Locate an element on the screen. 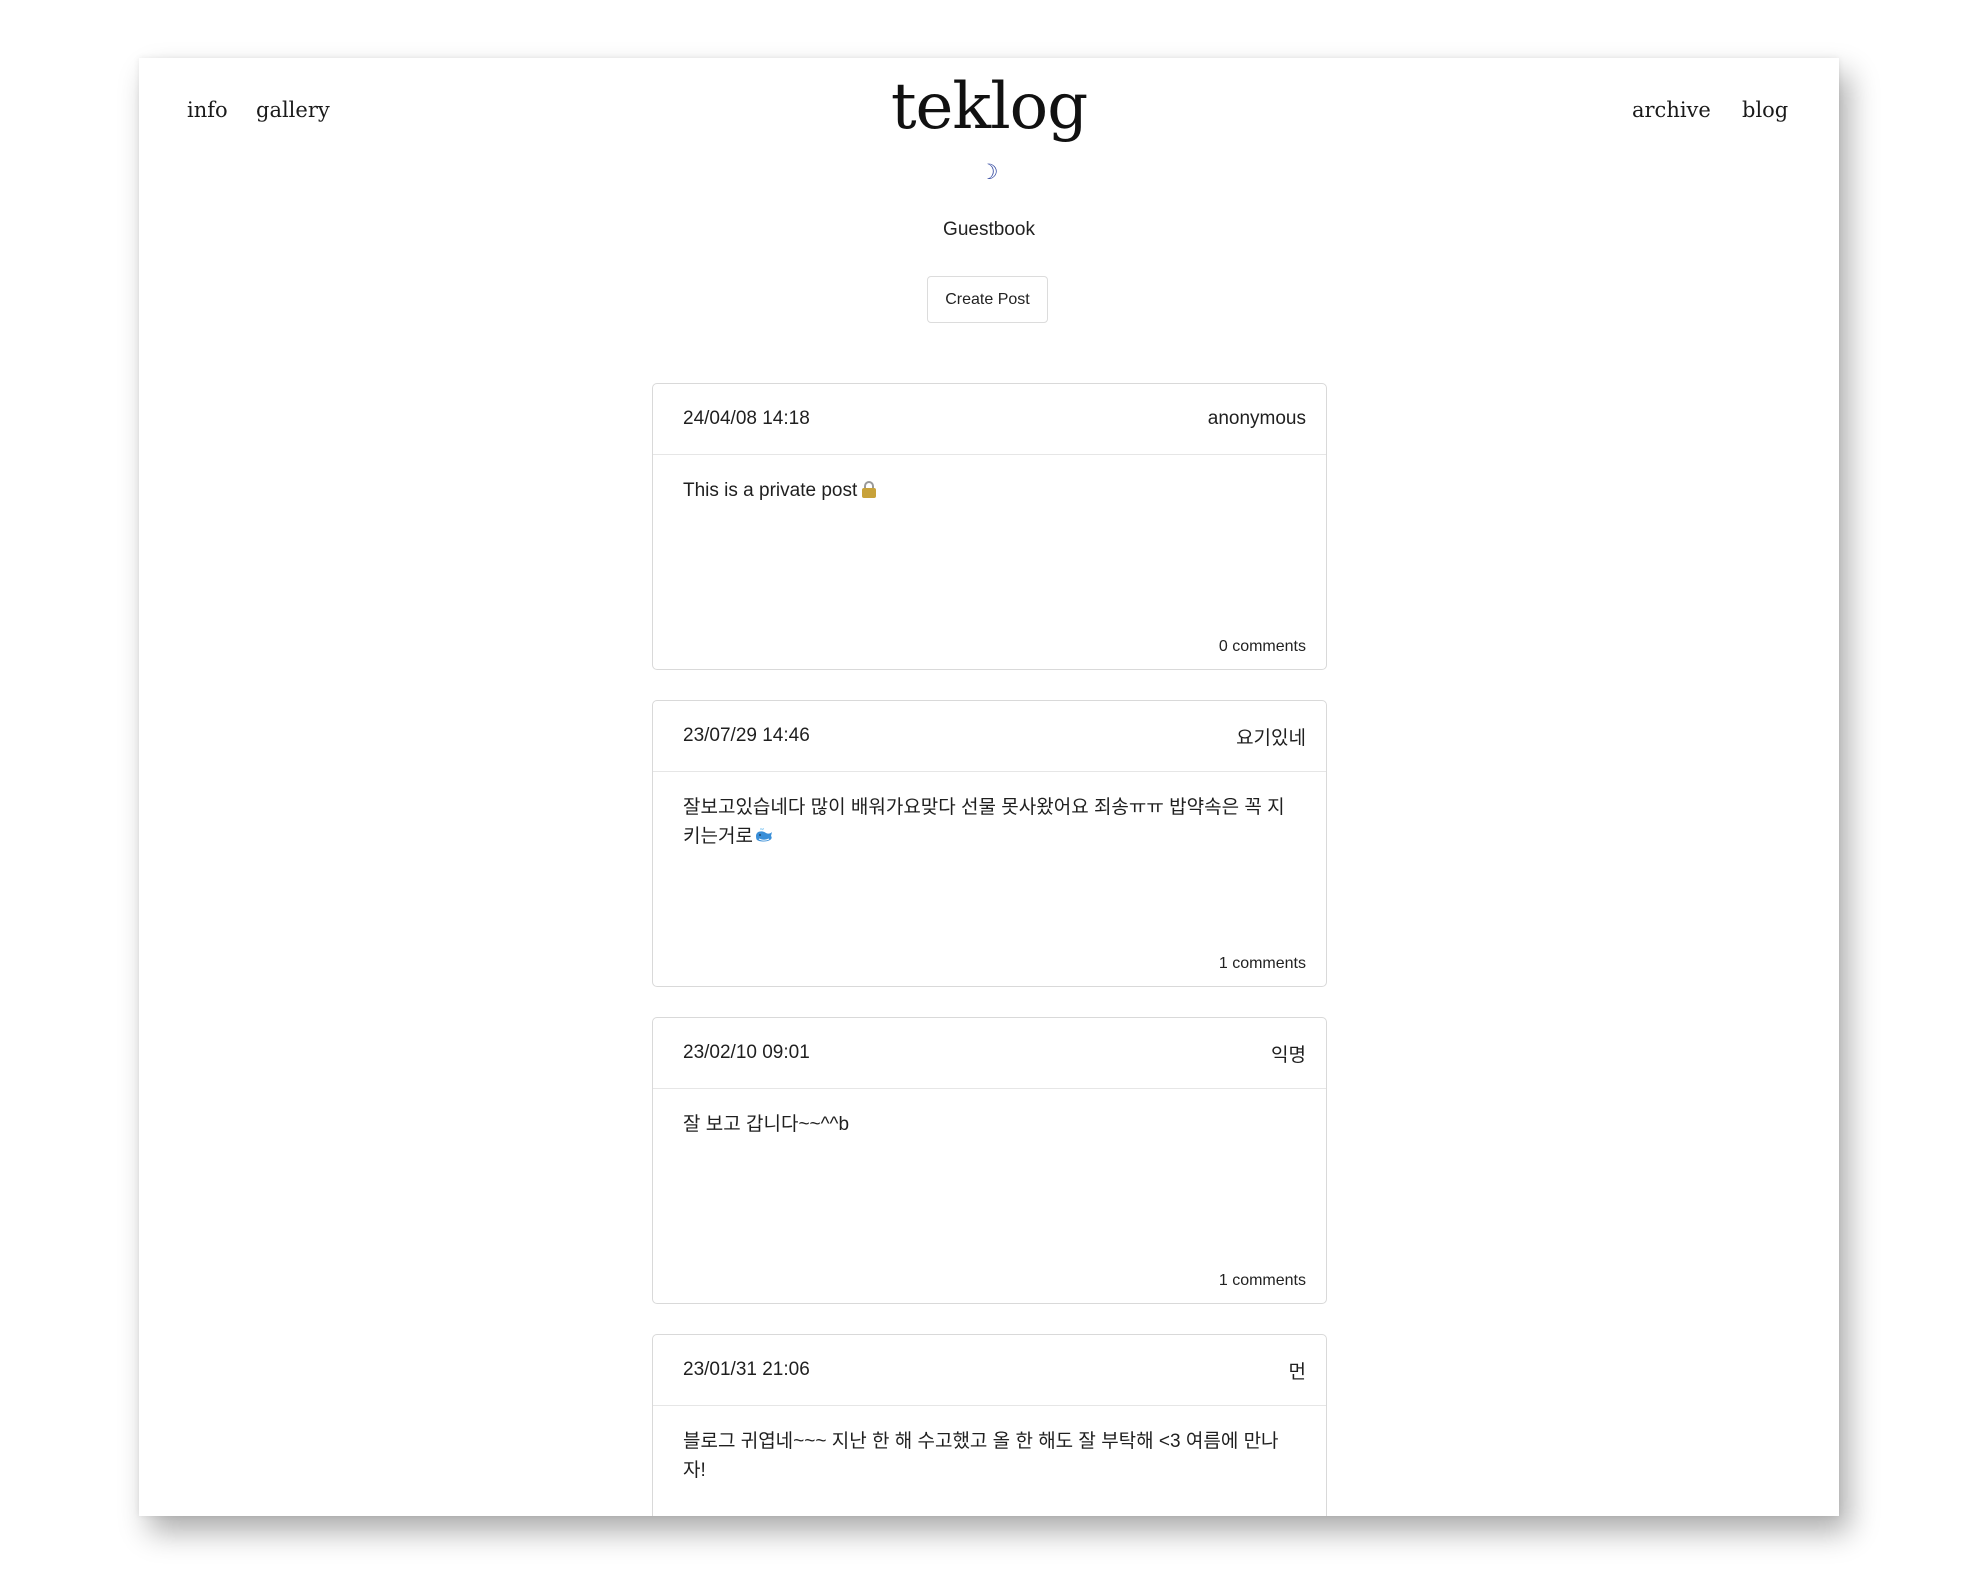 This screenshot has width=1977, height=1573. create-post-button: Create Post is located at coordinates (987, 299).